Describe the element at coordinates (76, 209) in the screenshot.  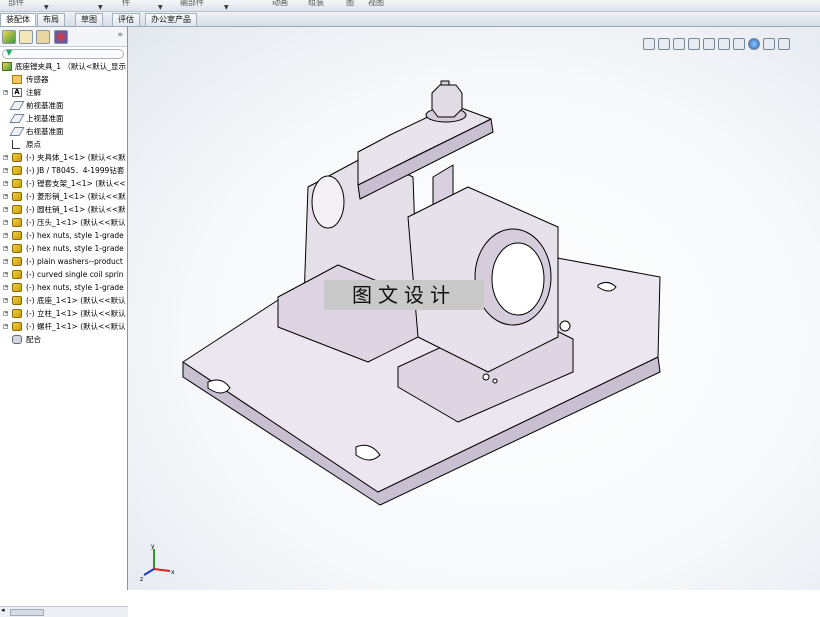
I see `tree-item-label: (-) 圆柱销_1<1> (默认<<默` at that location.